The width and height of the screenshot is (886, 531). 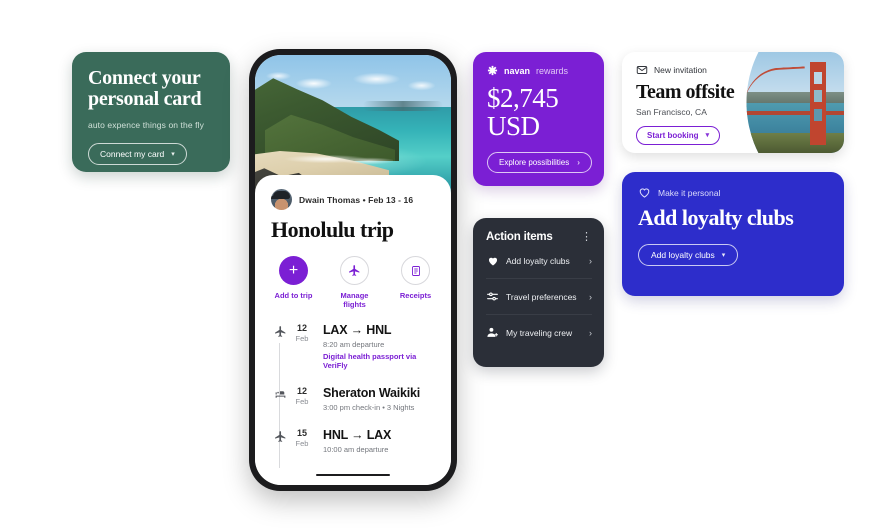 I want to click on byline-text: Dwain Thomas • Feb 13 - 16, so click(x=356, y=199).